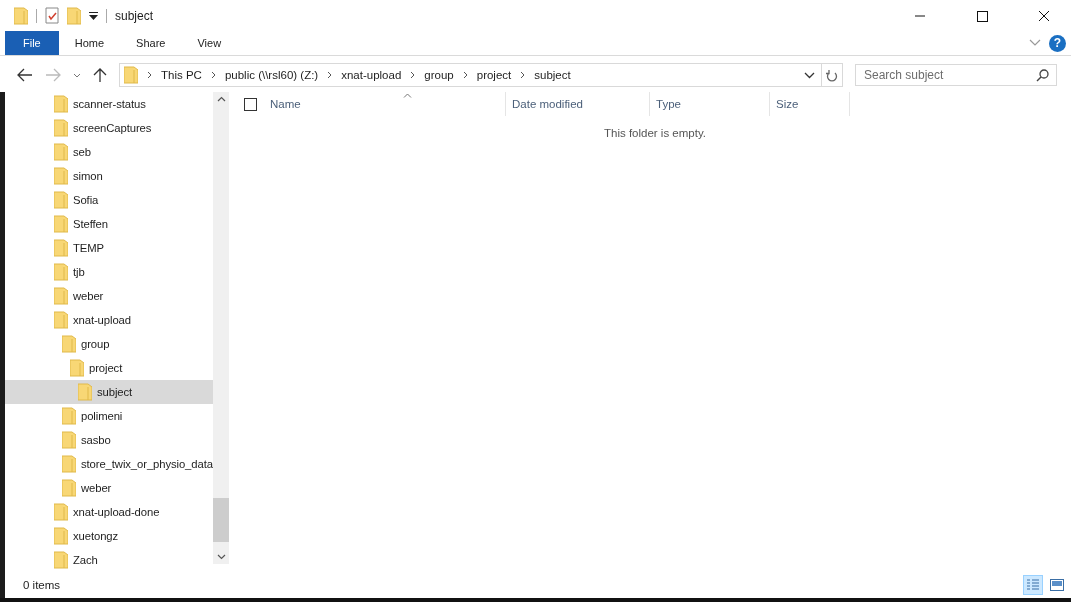  Describe the element at coordinates (221, 520) in the screenshot. I see `scrollbar-thumb` at that location.